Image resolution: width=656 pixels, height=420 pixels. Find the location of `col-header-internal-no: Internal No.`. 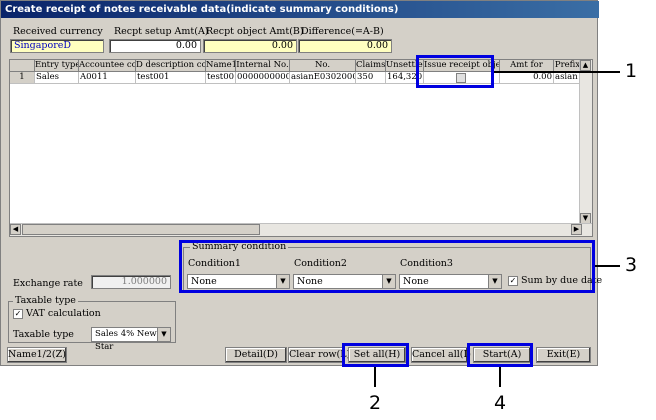

col-header-internal-no: Internal No. is located at coordinates (263, 66).